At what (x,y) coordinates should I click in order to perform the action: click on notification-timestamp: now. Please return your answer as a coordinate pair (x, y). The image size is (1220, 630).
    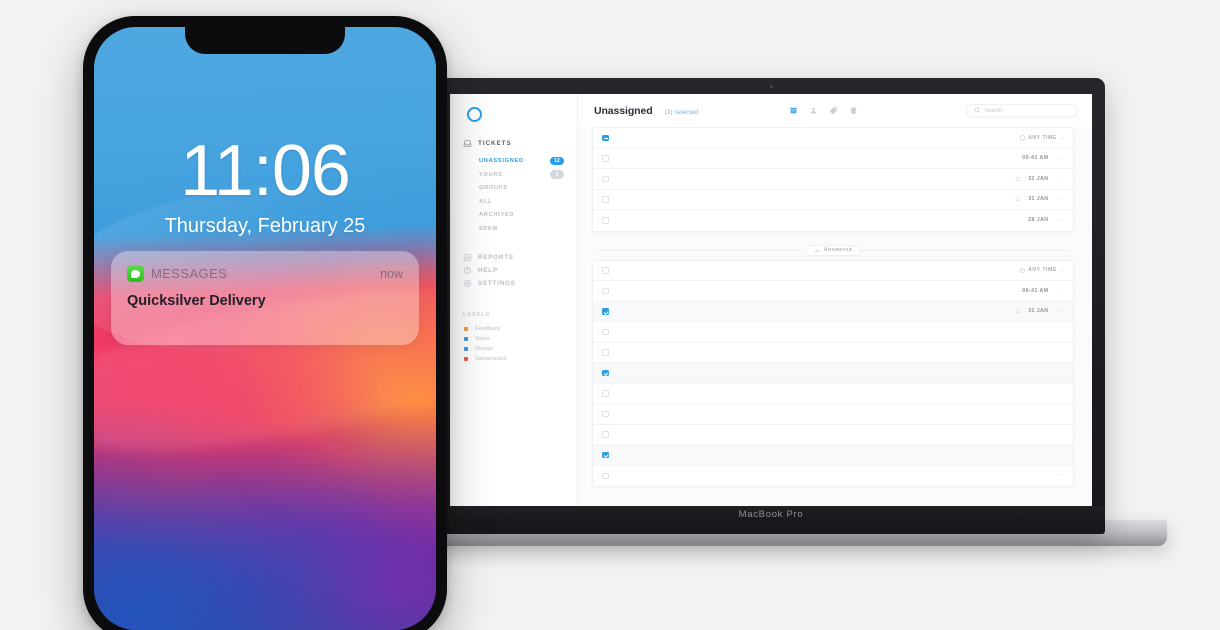
    Looking at the image, I should click on (391, 273).